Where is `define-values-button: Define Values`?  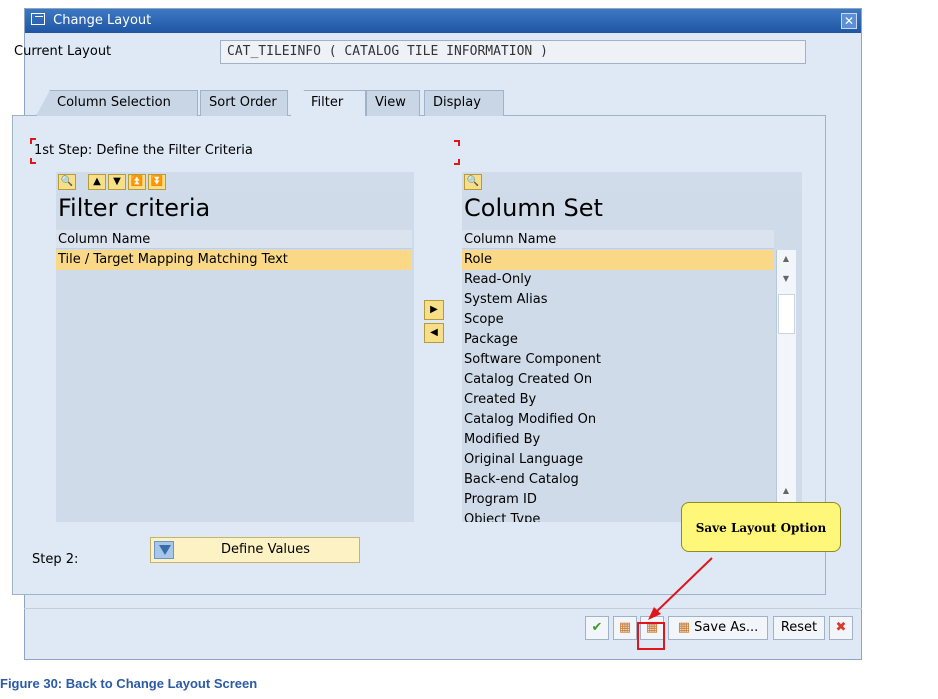 define-values-button: Define Values is located at coordinates (255, 550).